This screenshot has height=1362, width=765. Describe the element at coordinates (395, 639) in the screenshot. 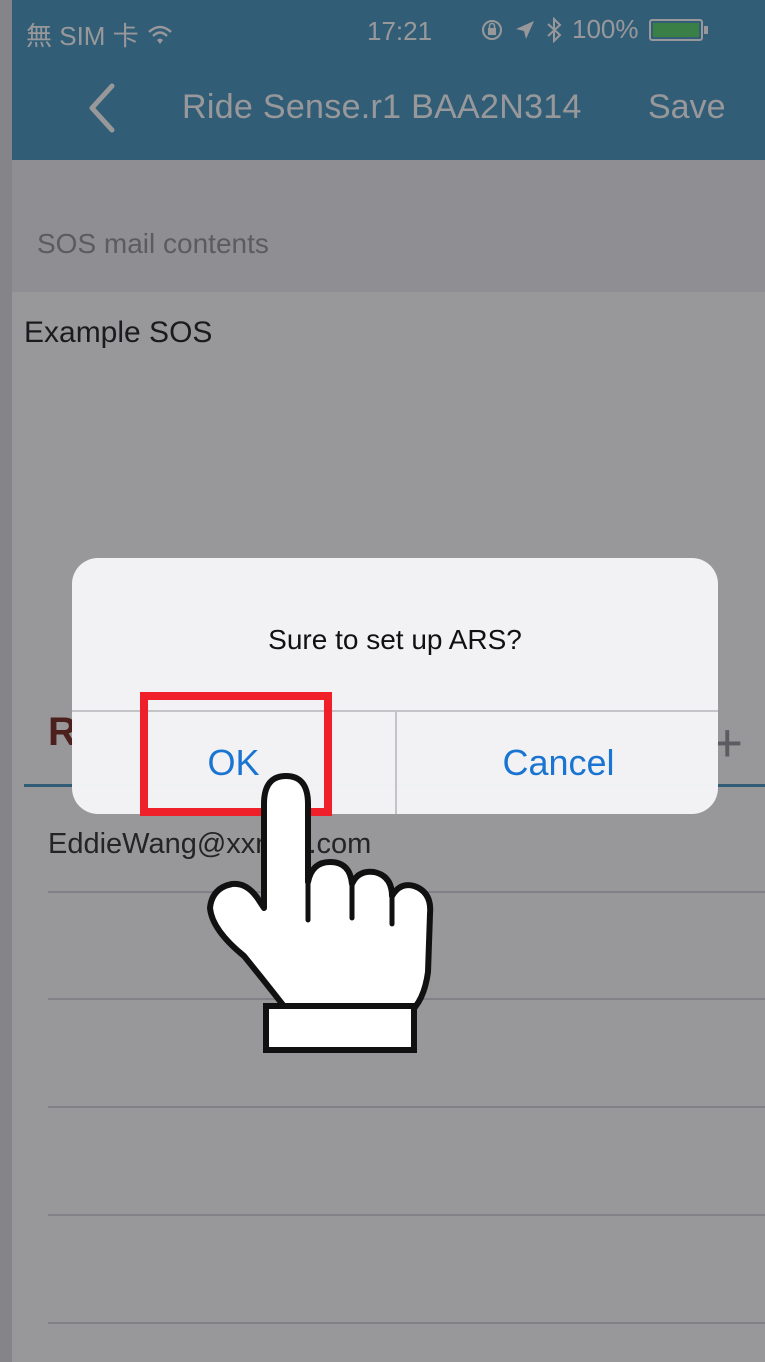

I see `alert-message: Sure to set up ARS?` at that location.